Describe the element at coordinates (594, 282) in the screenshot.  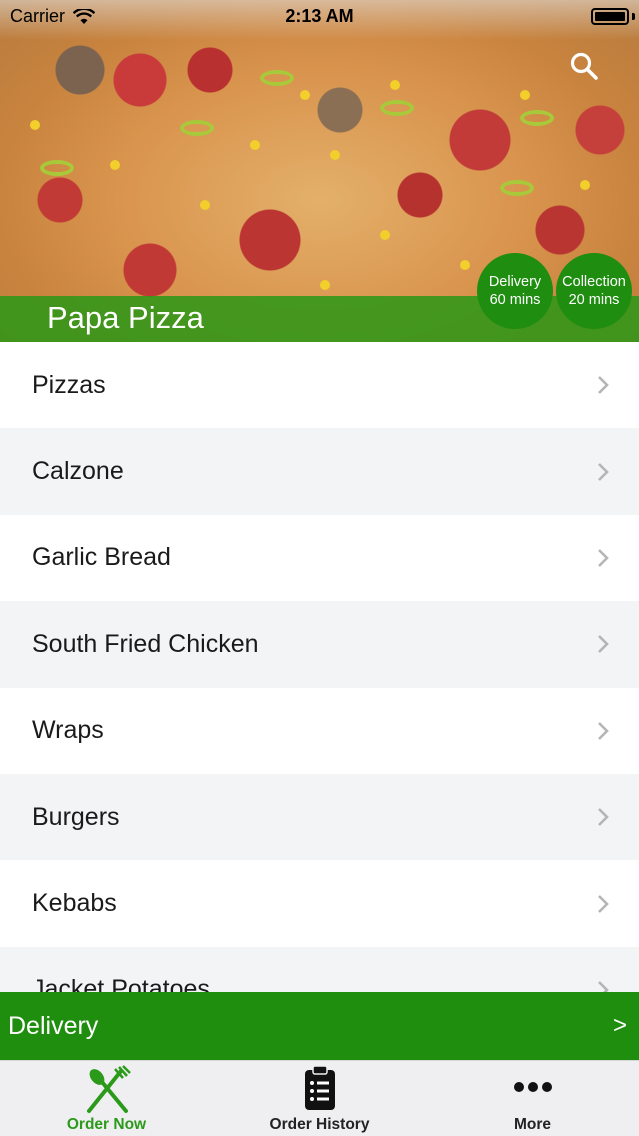
I see `collection-badge-label: Collection` at that location.